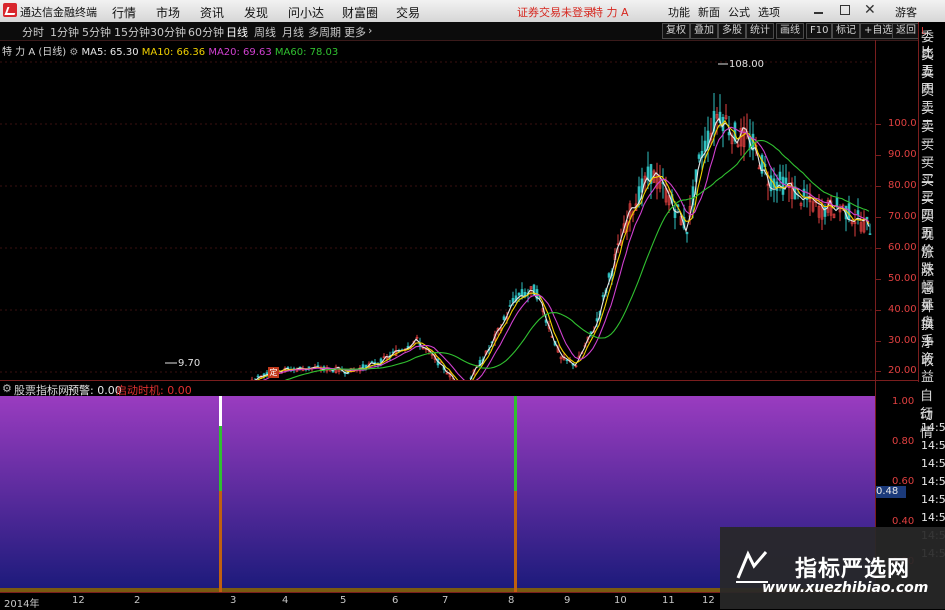 This screenshot has height=610, width=945. Describe the element at coordinates (273, 372) in the screenshot. I see `marker-badge: 定` at that location.